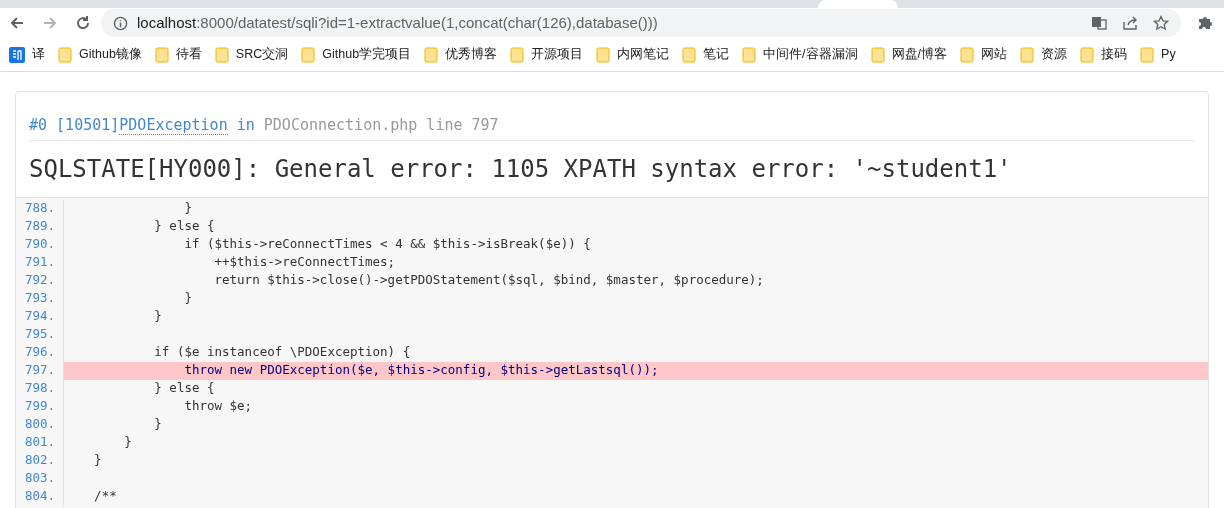 The height and width of the screenshot is (508, 1224). Describe the element at coordinates (40, 316) in the screenshot. I see `line-number: 794.` at that location.